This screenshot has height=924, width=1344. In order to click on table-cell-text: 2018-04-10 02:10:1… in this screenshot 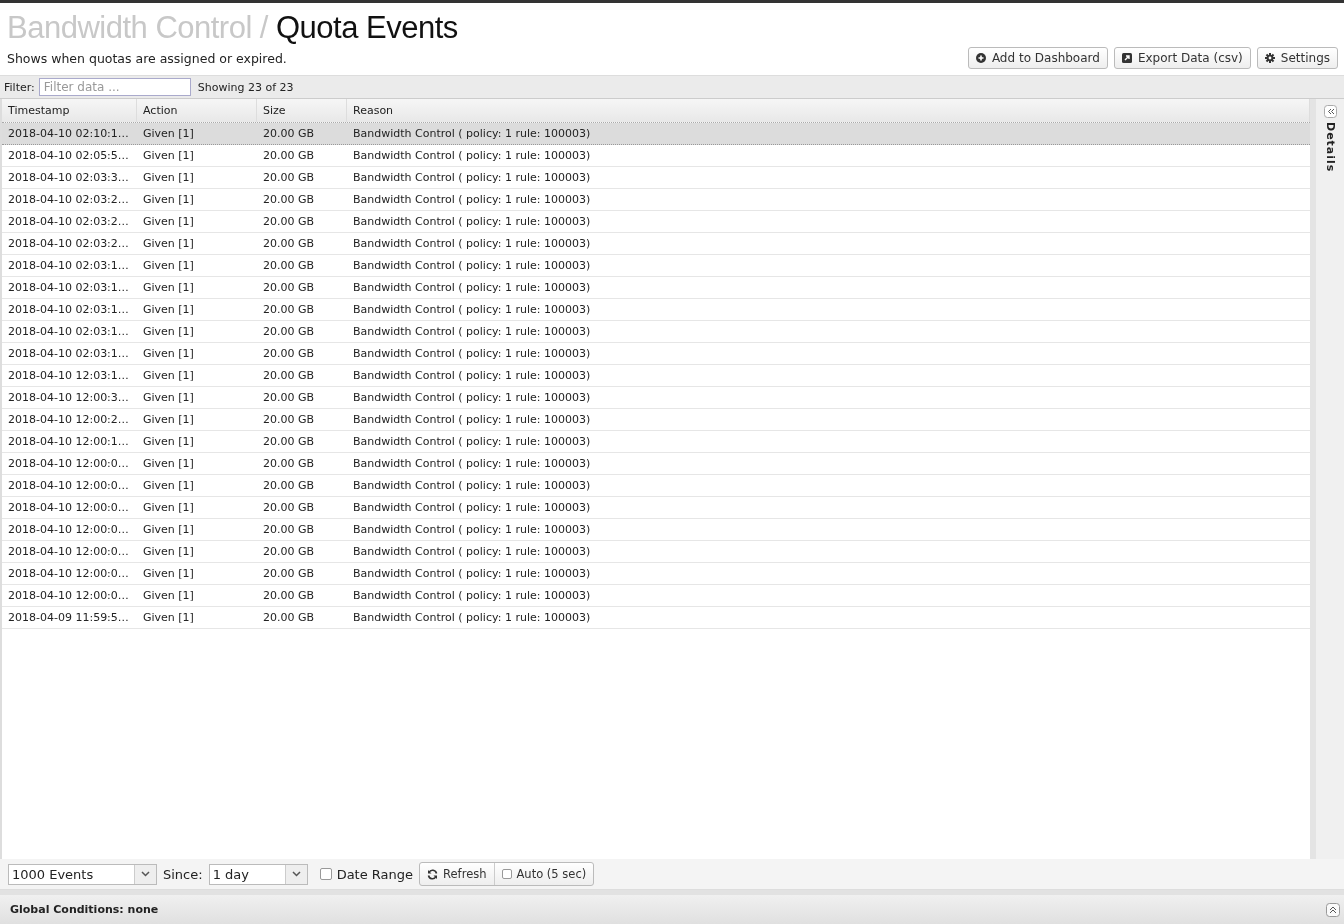, I will do `click(68, 134)`.